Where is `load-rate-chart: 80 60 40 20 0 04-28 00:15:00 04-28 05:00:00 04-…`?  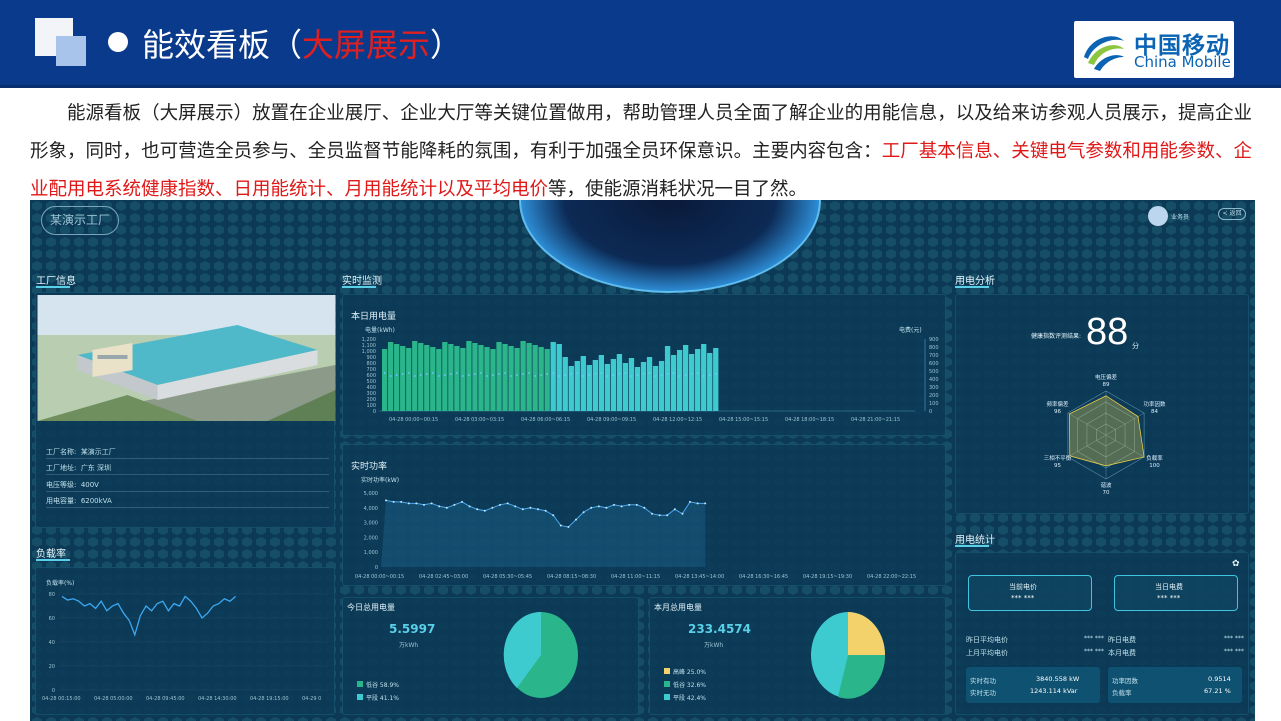 load-rate-chart: 80 60 40 20 0 04-28 00:15:00 04-28 05:00:00 04-… is located at coordinates (185, 647).